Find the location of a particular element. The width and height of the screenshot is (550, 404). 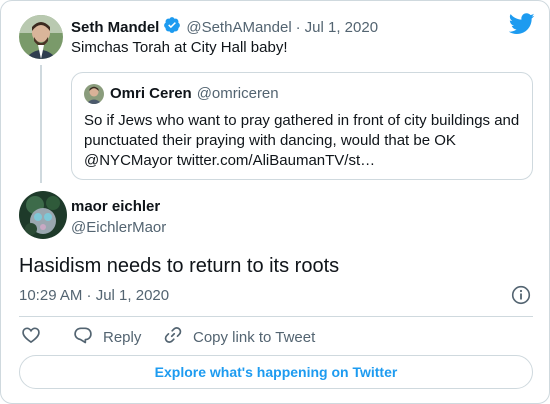

copy-link-label: Copy link to Tweet is located at coordinates (254, 337).